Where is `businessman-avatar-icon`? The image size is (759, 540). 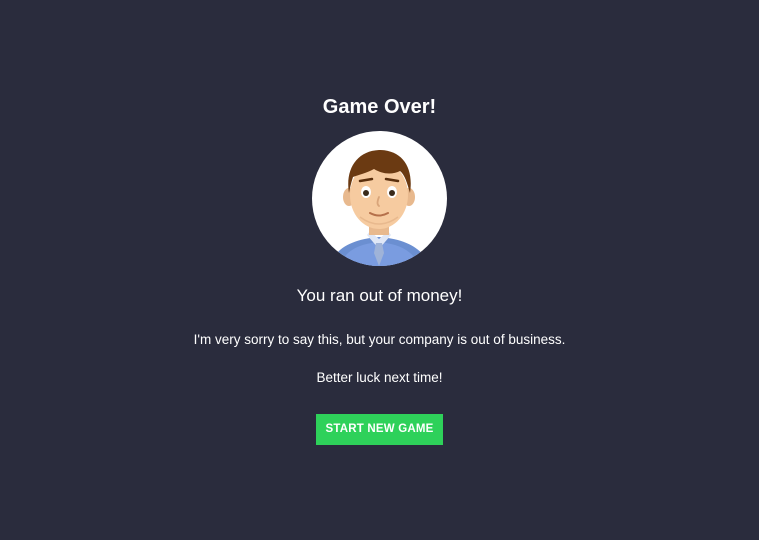 businessman-avatar-icon is located at coordinates (379, 198).